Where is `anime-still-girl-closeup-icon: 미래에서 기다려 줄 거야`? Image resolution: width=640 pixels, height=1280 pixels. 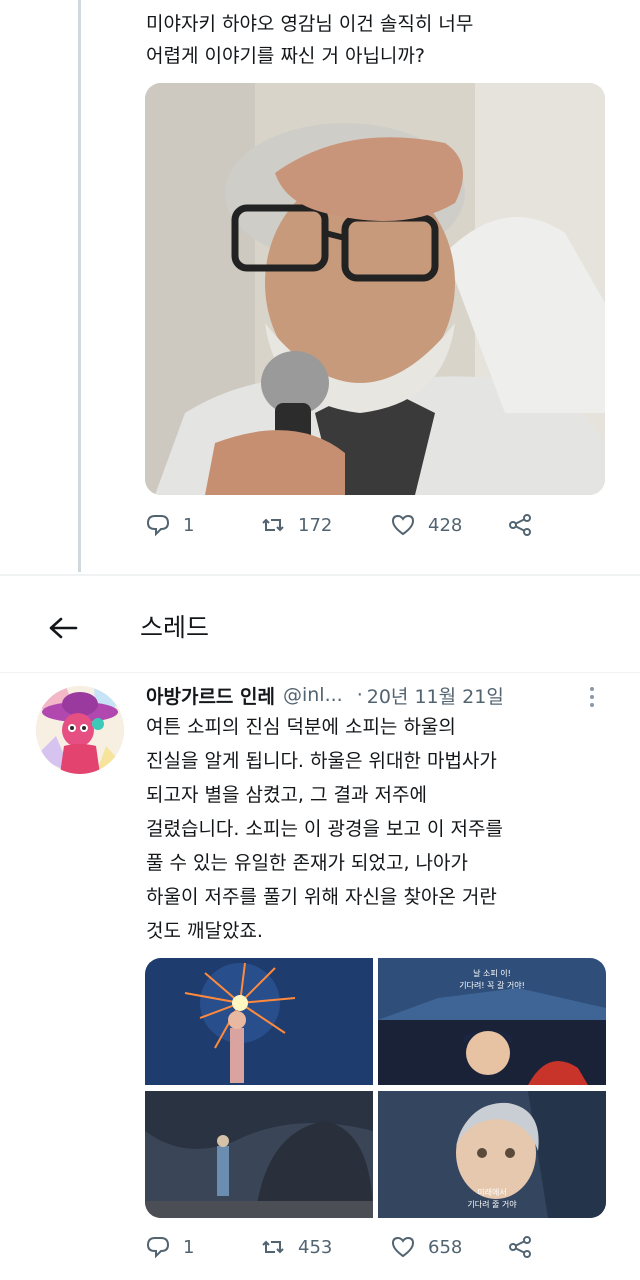
anime-still-girl-closeup-icon: 미래에서 기다려 줄 거야 is located at coordinates (492, 1154).